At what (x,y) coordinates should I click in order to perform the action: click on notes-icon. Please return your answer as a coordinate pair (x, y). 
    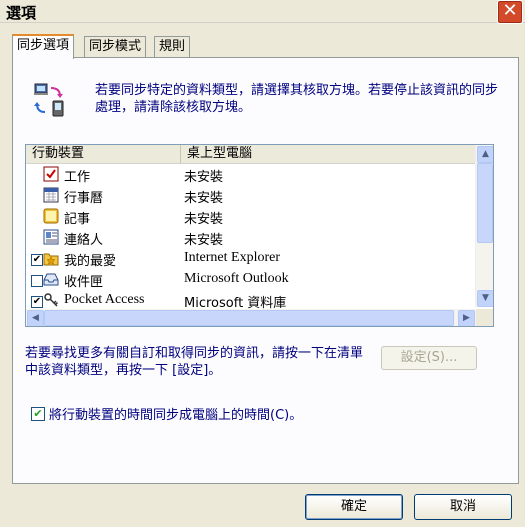
    Looking at the image, I should click on (51, 216).